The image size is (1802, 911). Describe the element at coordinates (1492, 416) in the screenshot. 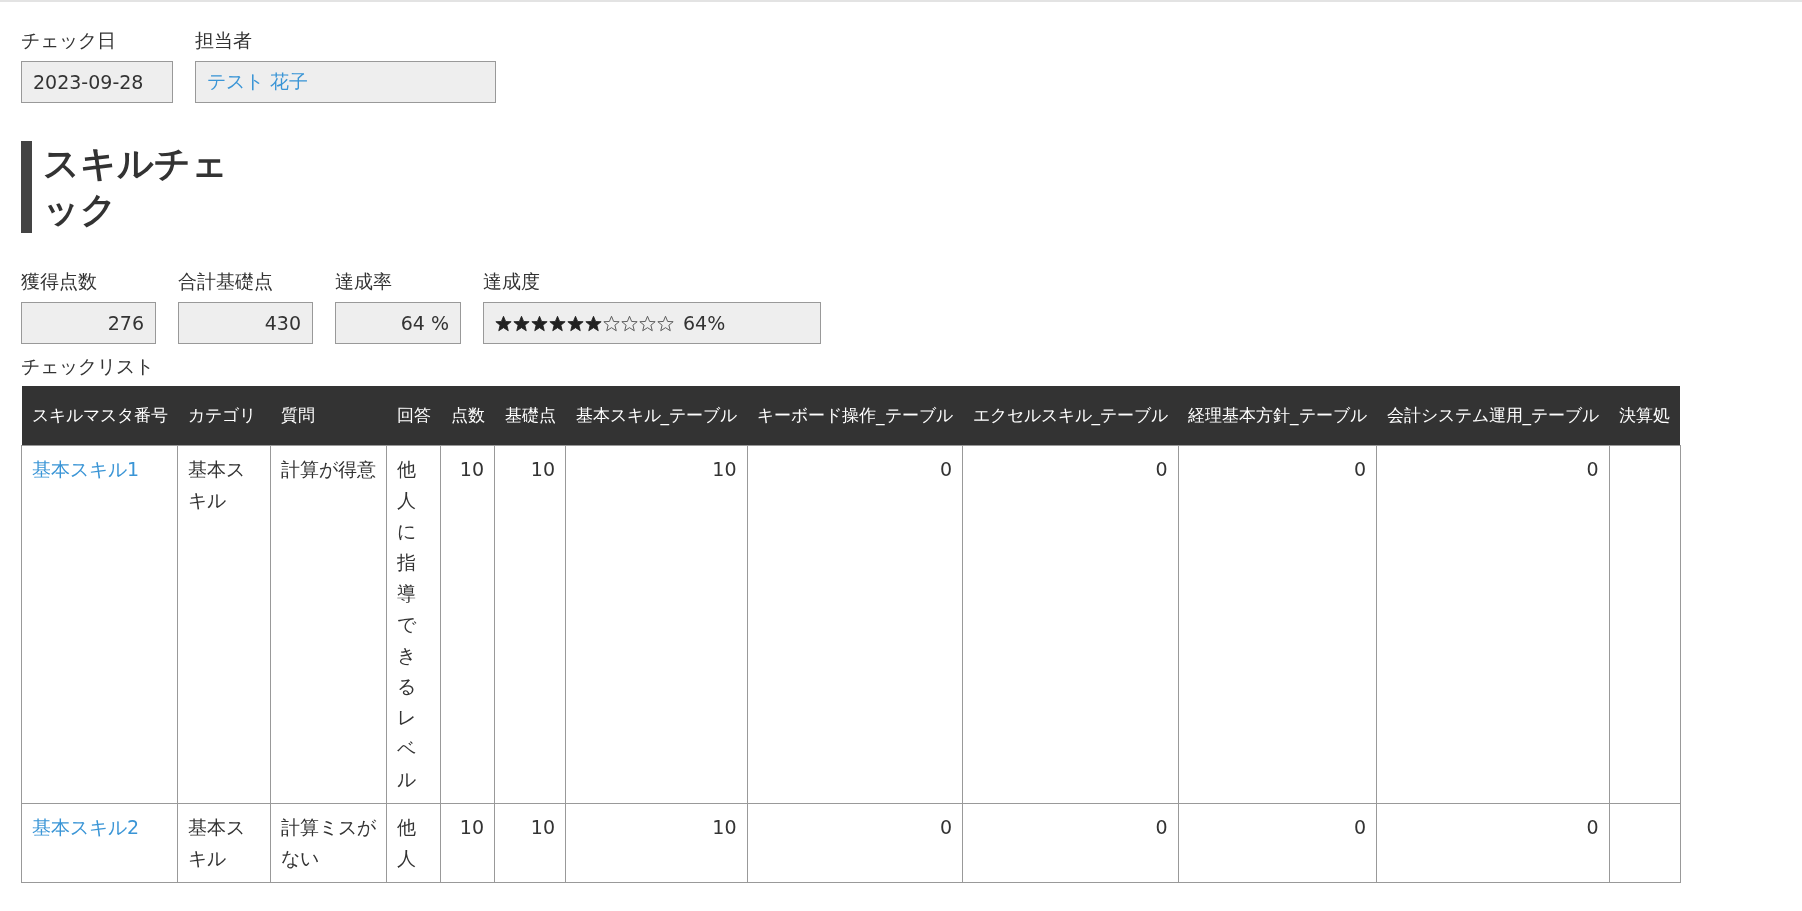

I see `column-header: 会計システム運用_テーブル` at that location.